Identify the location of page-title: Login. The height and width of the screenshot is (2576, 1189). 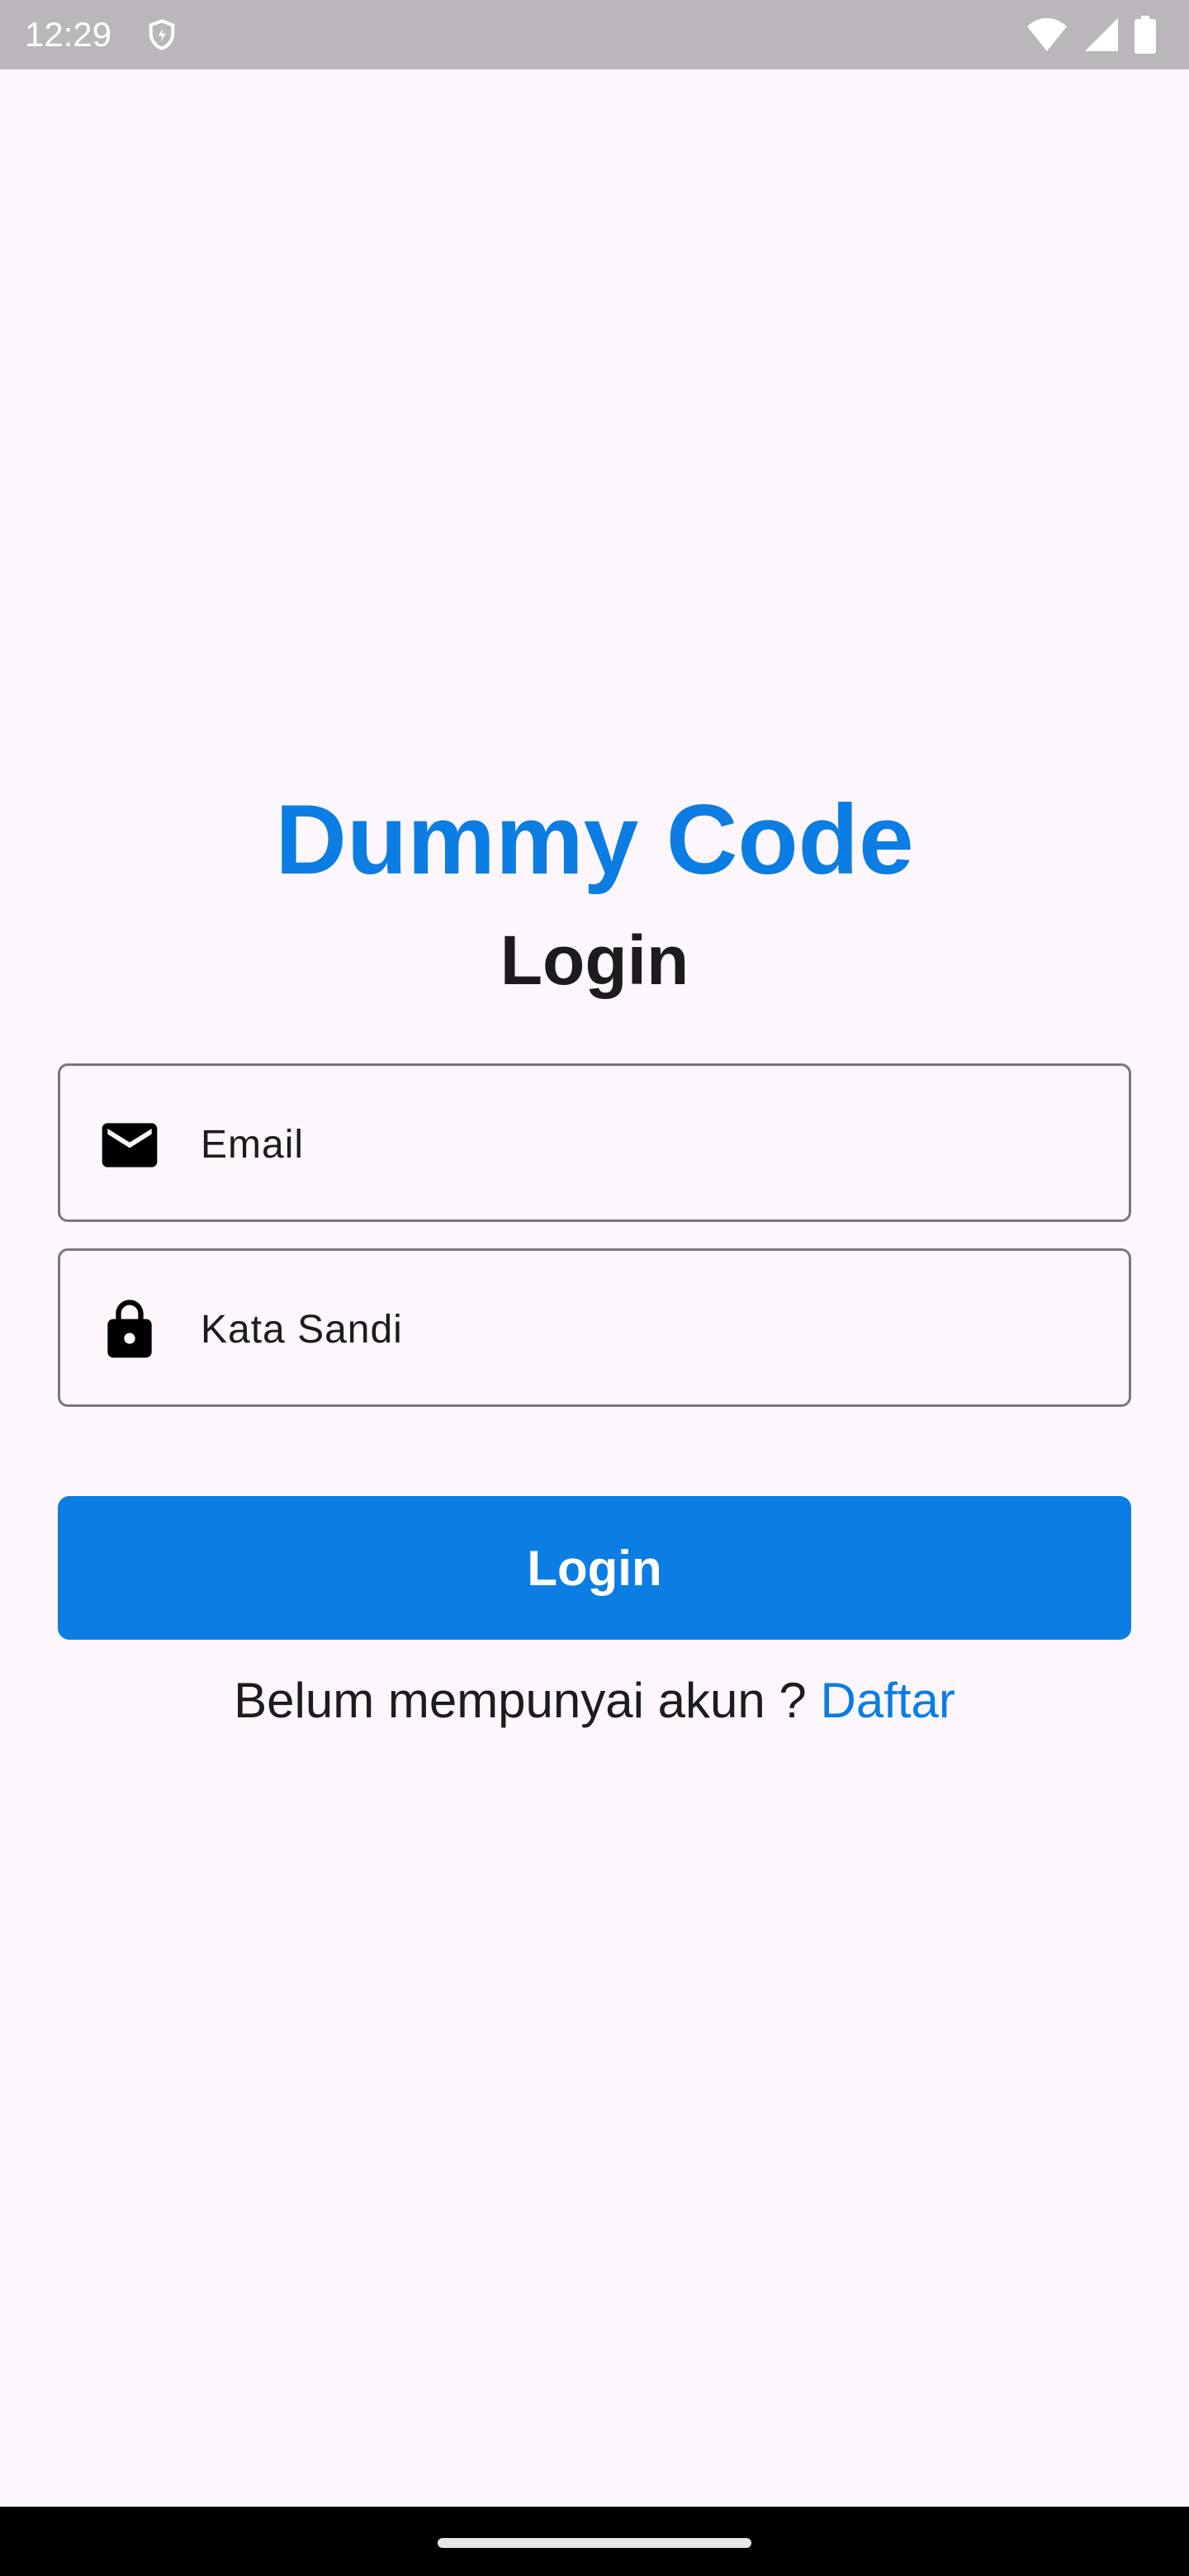
(594, 960).